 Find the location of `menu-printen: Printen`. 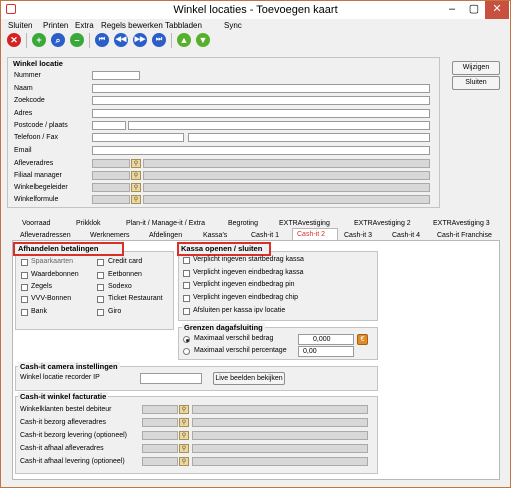

menu-printen: Printen is located at coordinates (55, 25).